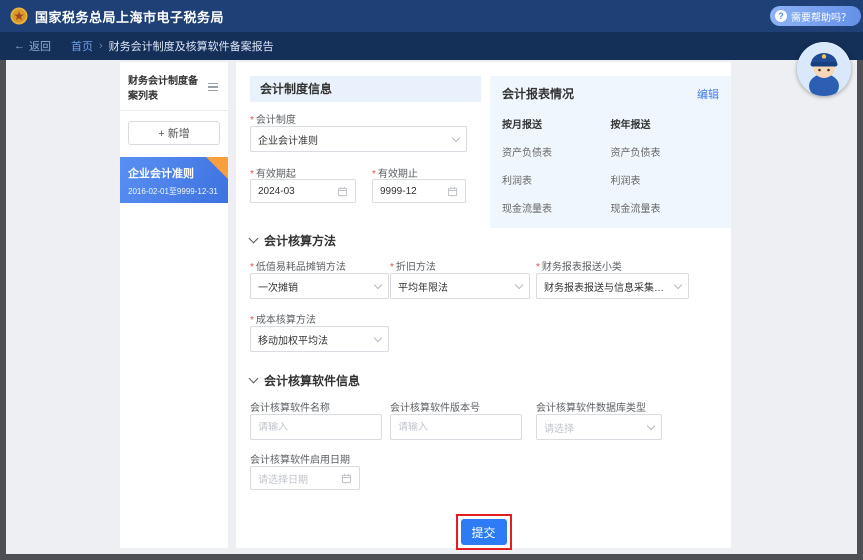 This screenshot has width=863, height=560. What do you see at coordinates (285, 320) in the screenshot?
I see `costing-label-text: 成本核算方法` at bounding box center [285, 320].